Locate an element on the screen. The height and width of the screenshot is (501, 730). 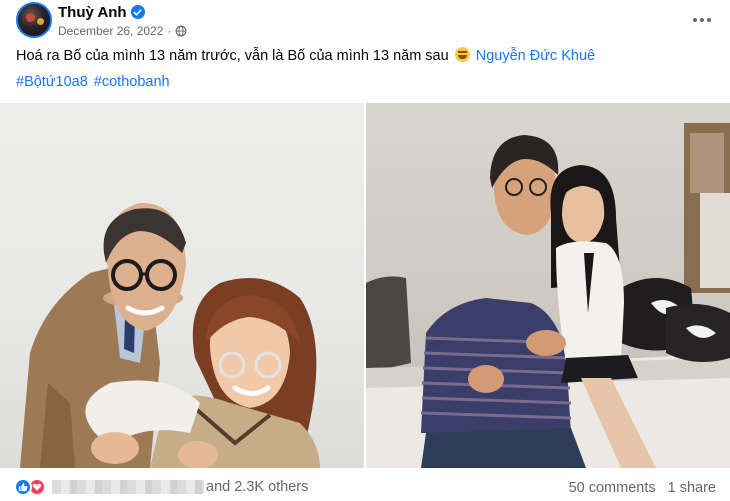
engagement-stats: 50 comments 1 share is located at coordinates (642, 488).